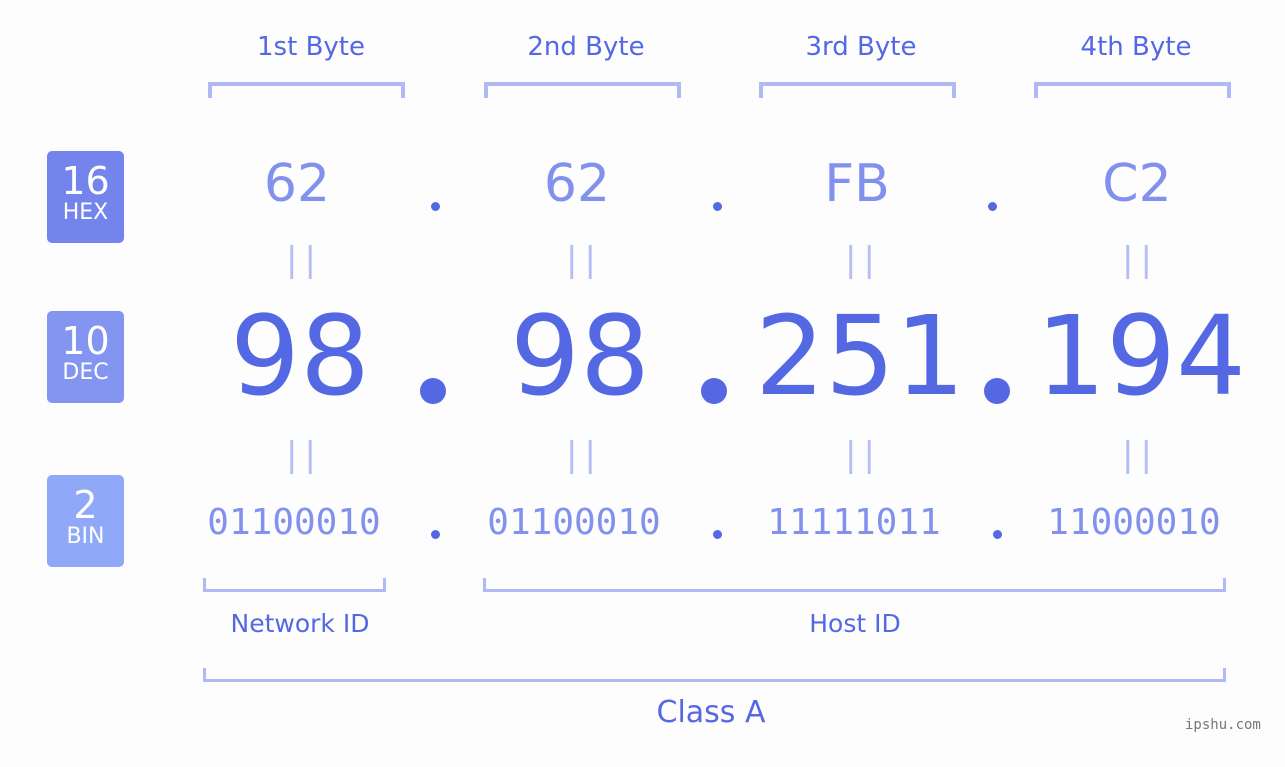 The image size is (1285, 767). Describe the element at coordinates (300, 623) in the screenshot. I see `network-id-label: Network ID` at that location.